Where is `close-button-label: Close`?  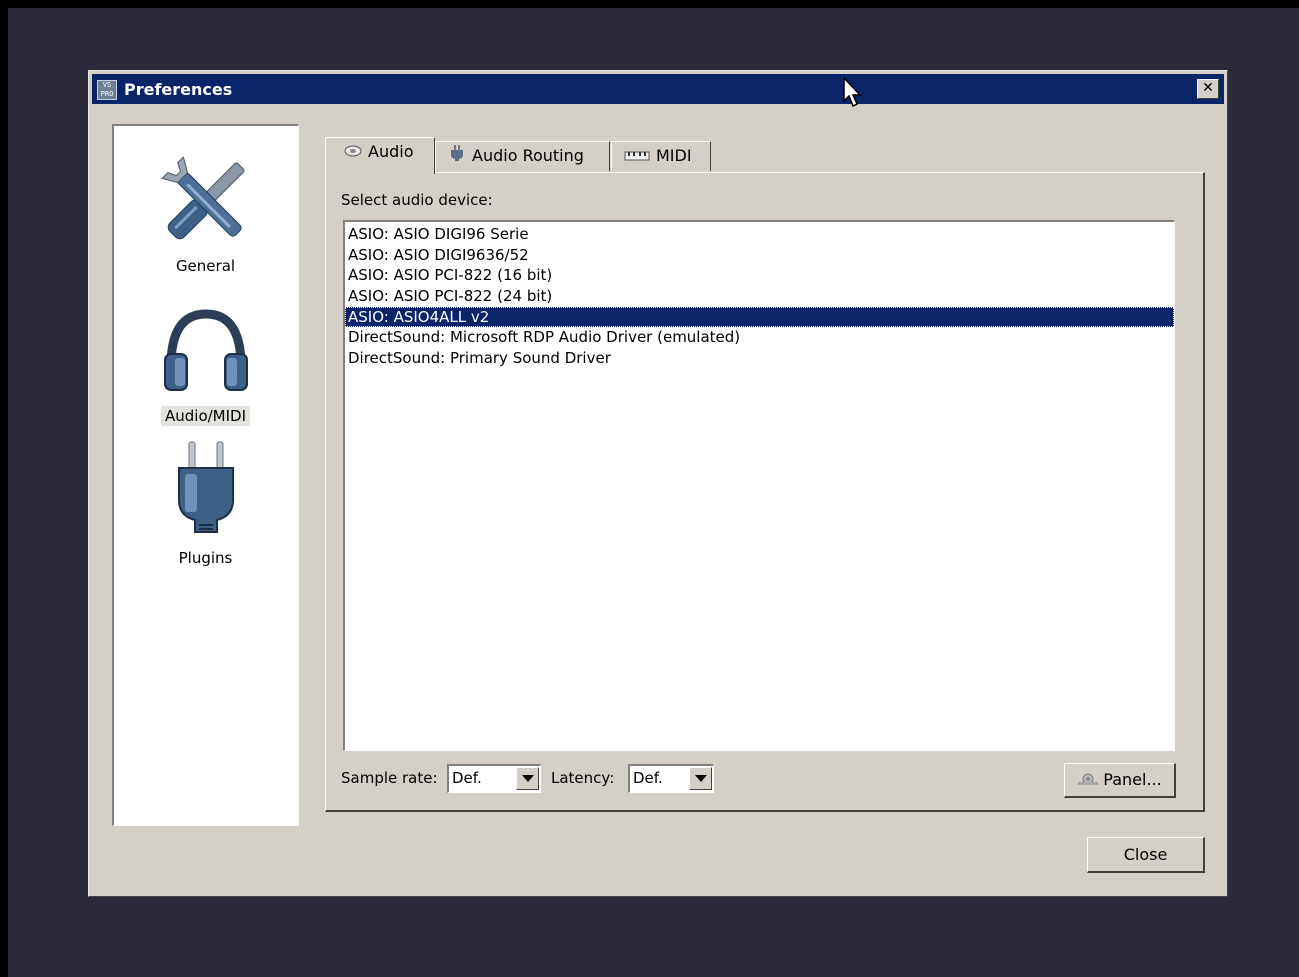 close-button-label: Close is located at coordinates (1145, 854).